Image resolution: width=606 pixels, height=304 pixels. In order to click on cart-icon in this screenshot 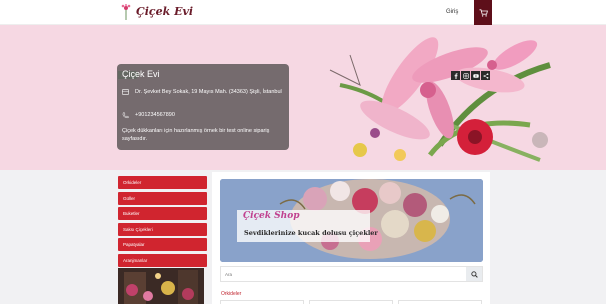, I will do `click(483, 12)`.